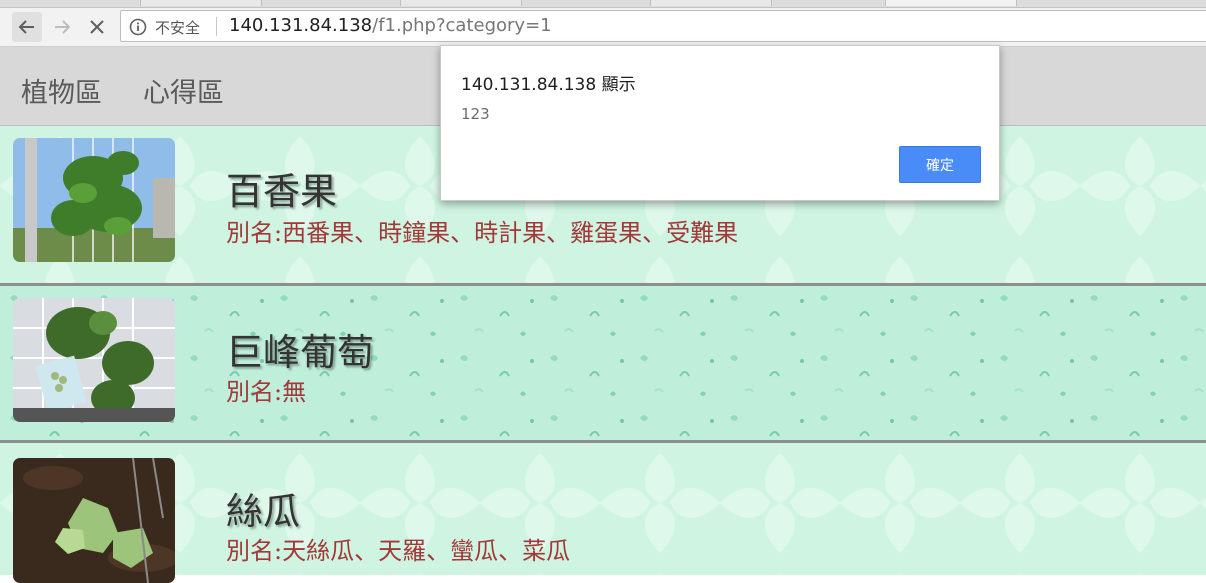  I want to click on url-text: 140.131.84.138/f1.php?category=1, so click(390, 25).